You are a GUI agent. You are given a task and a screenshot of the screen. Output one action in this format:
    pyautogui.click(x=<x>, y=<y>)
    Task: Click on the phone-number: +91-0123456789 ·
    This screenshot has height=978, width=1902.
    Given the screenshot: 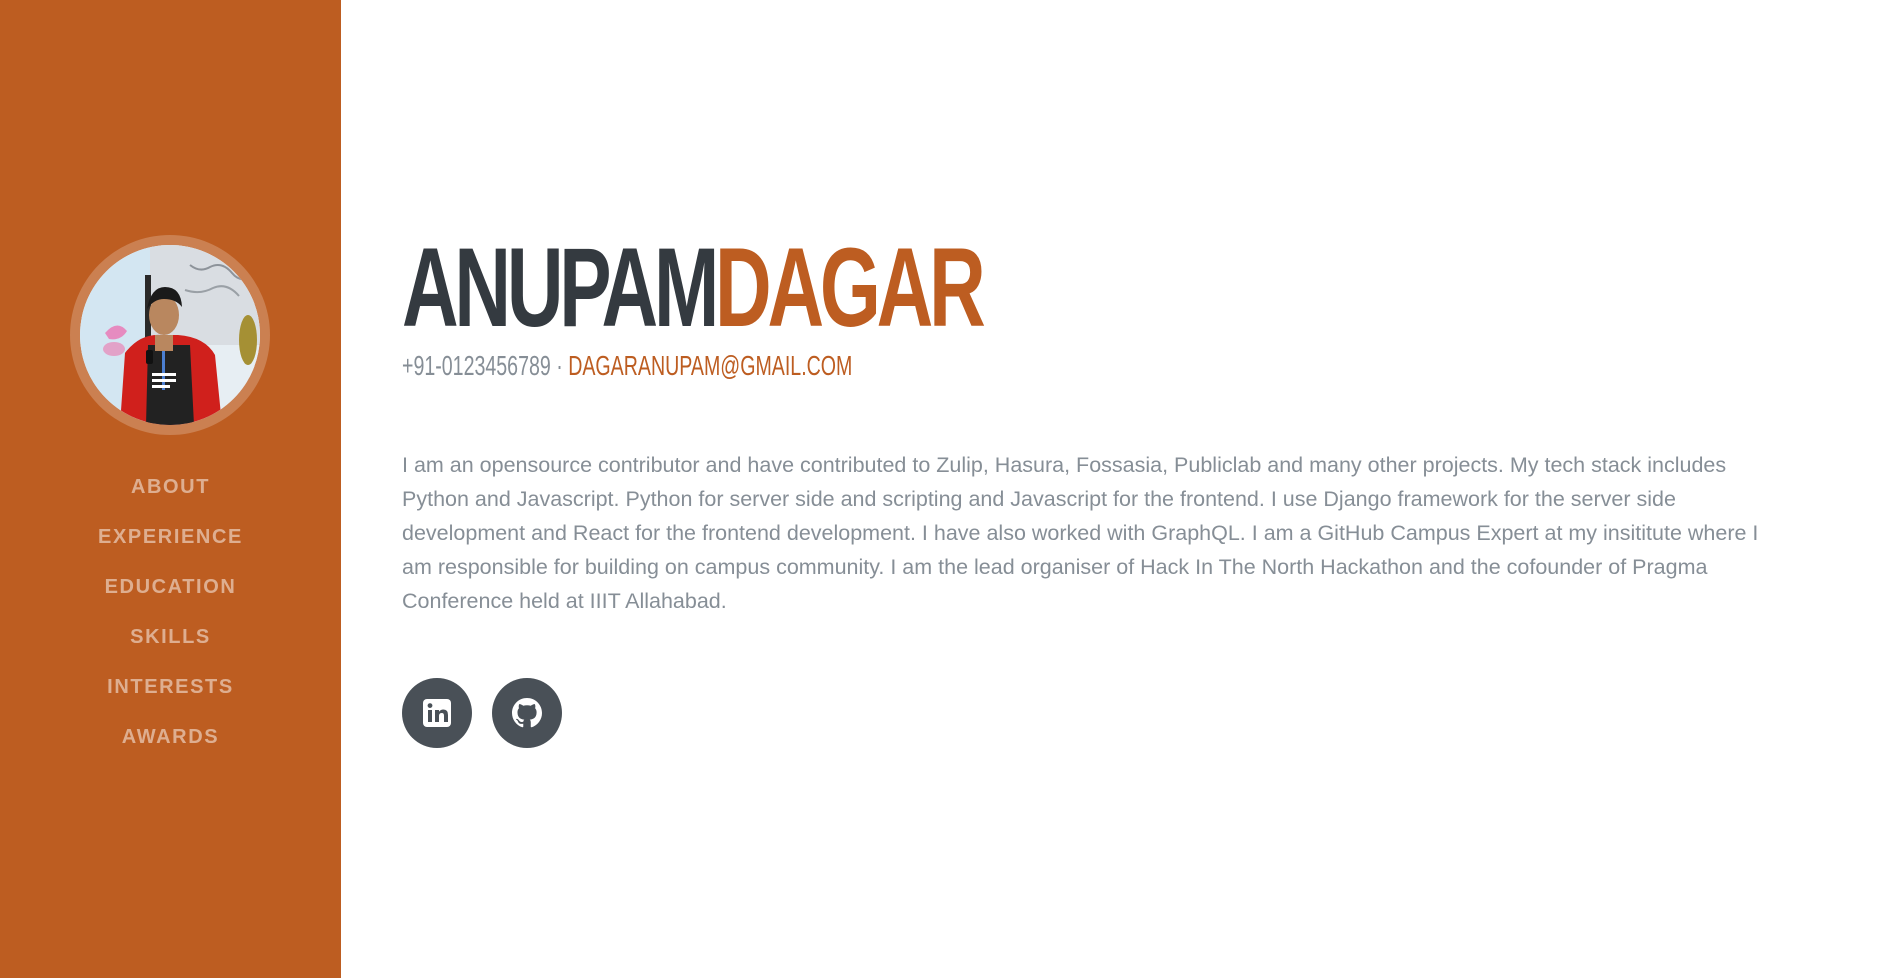 What is the action you would take?
    pyautogui.click(x=482, y=365)
    